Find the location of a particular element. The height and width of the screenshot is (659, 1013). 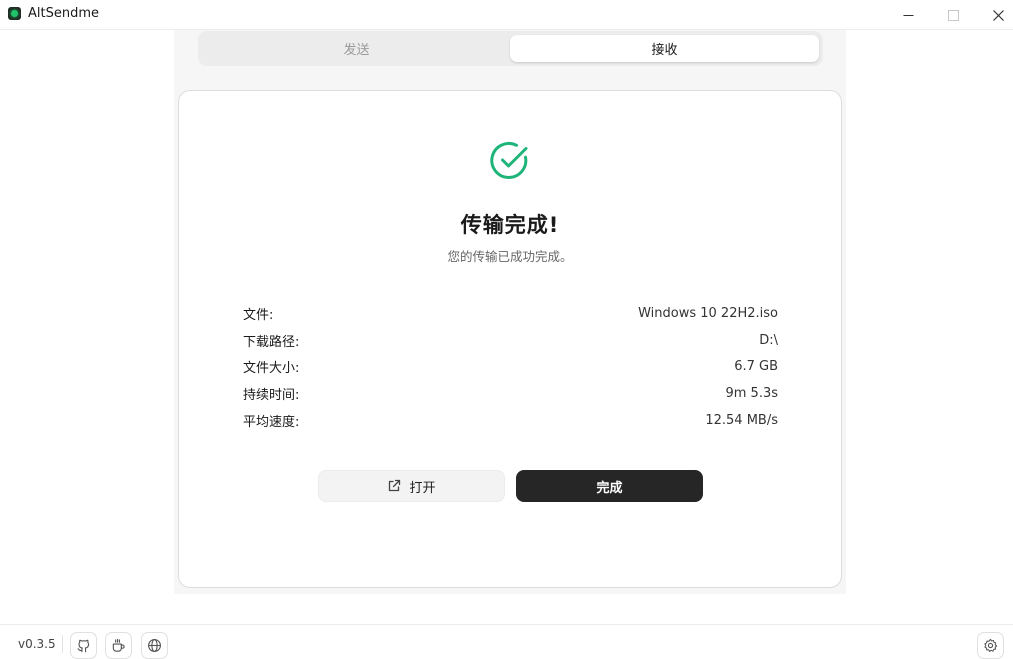

detail-row-speed: 平均速度: 12.54 MB/s is located at coordinates (510, 420).